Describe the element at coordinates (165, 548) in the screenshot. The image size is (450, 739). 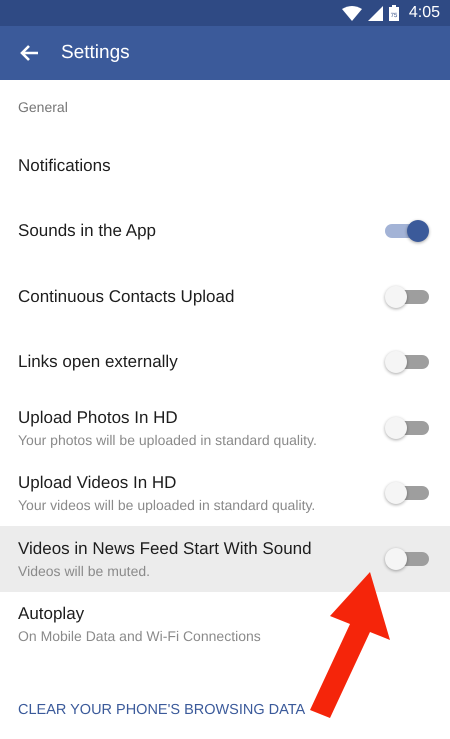
I see `setting-title: Videos in News Feed Start With Sound` at that location.